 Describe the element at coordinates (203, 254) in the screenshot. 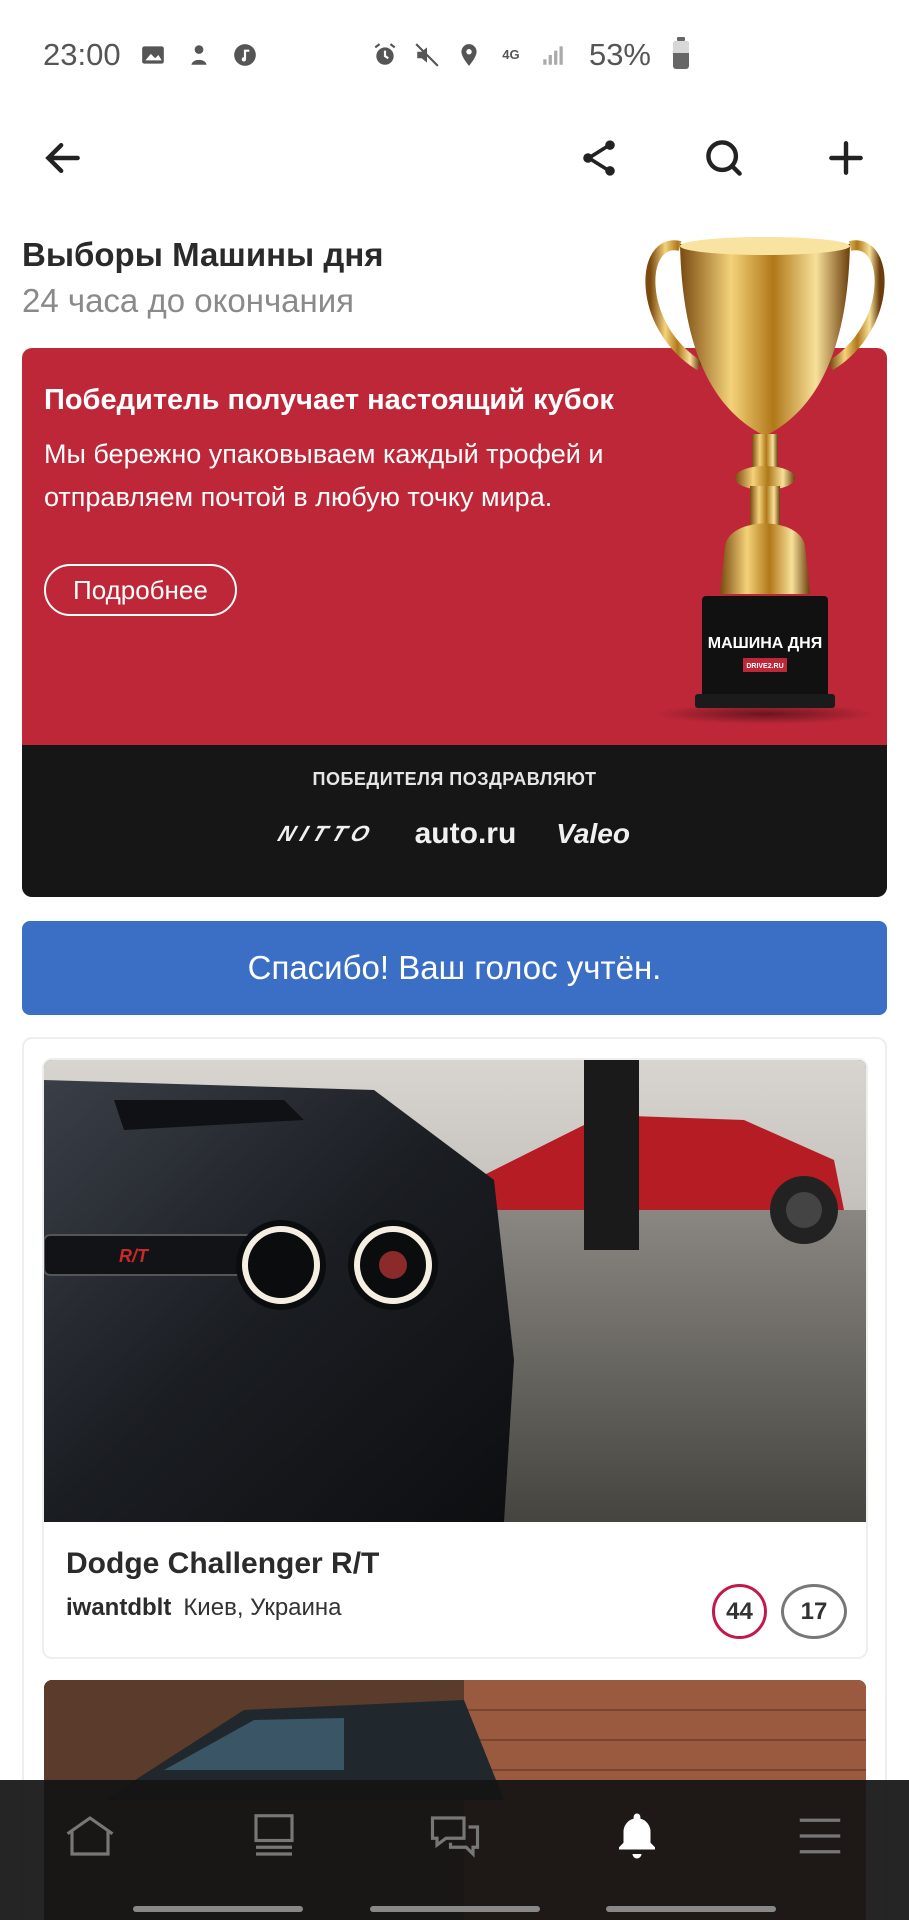

I see `page-title: Выборы Машины дня` at that location.